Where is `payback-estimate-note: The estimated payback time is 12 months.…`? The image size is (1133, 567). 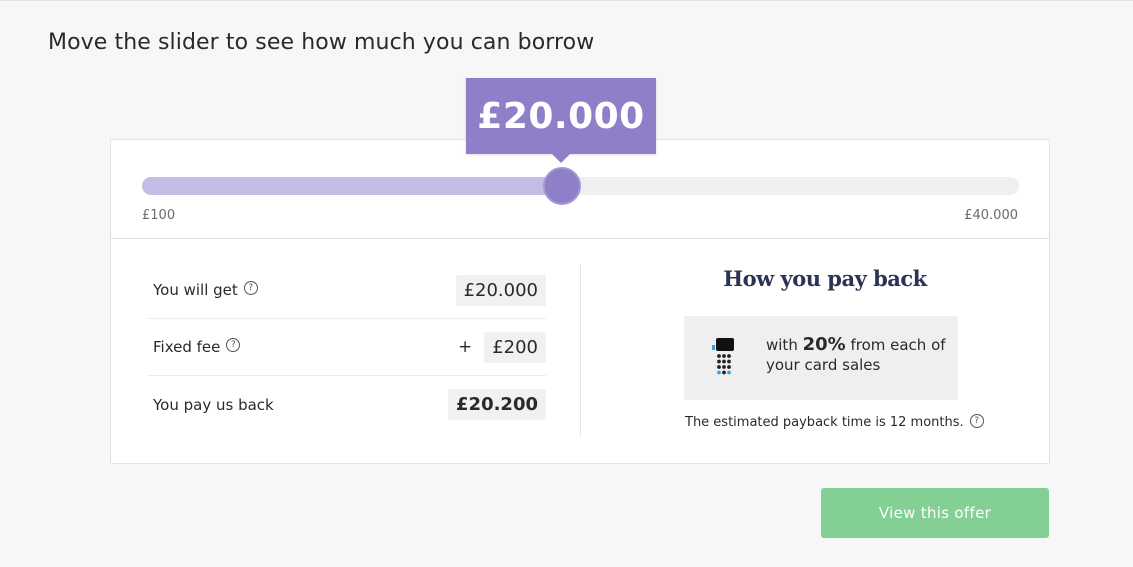
payback-estimate-note: The estimated payback time is 12 months.… is located at coordinates (850, 421).